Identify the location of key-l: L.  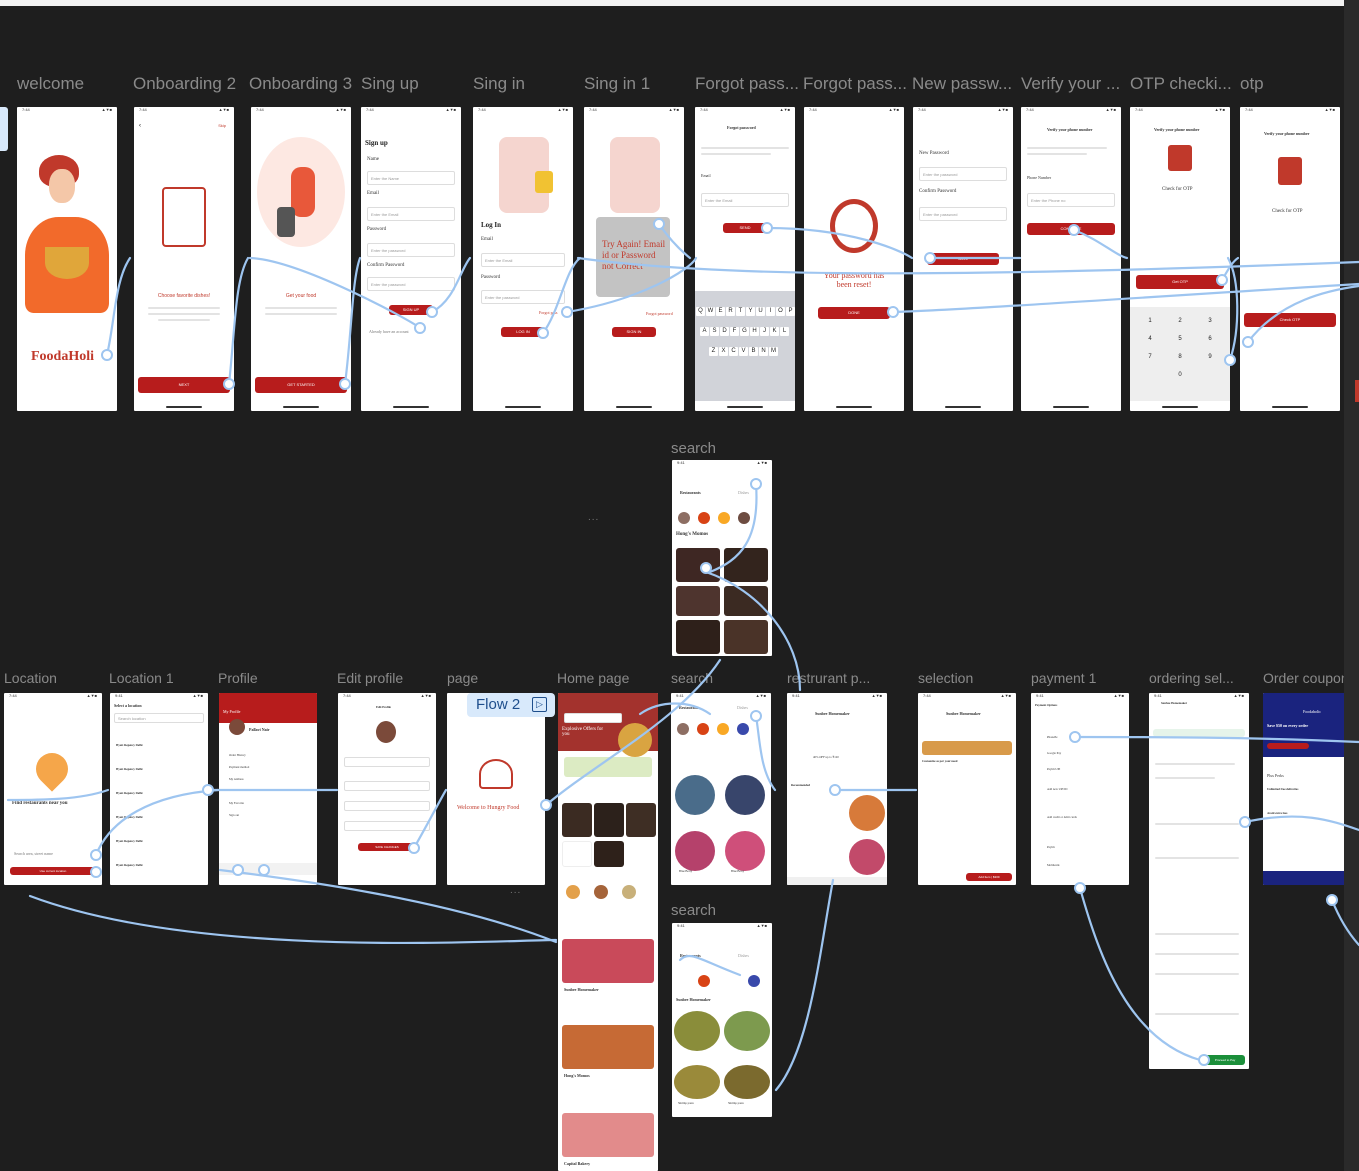
(784, 331).